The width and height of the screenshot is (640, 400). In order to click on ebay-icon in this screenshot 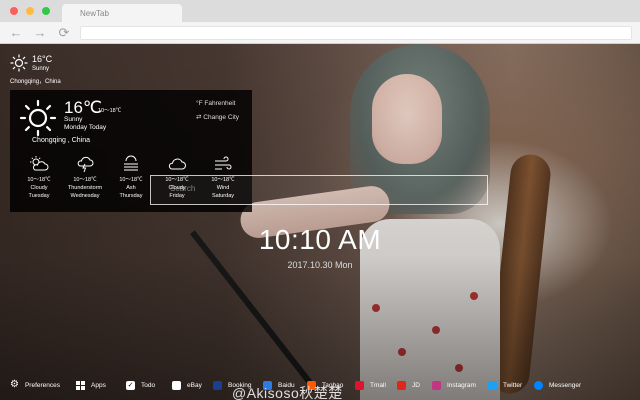, I will do `click(176, 385)`.